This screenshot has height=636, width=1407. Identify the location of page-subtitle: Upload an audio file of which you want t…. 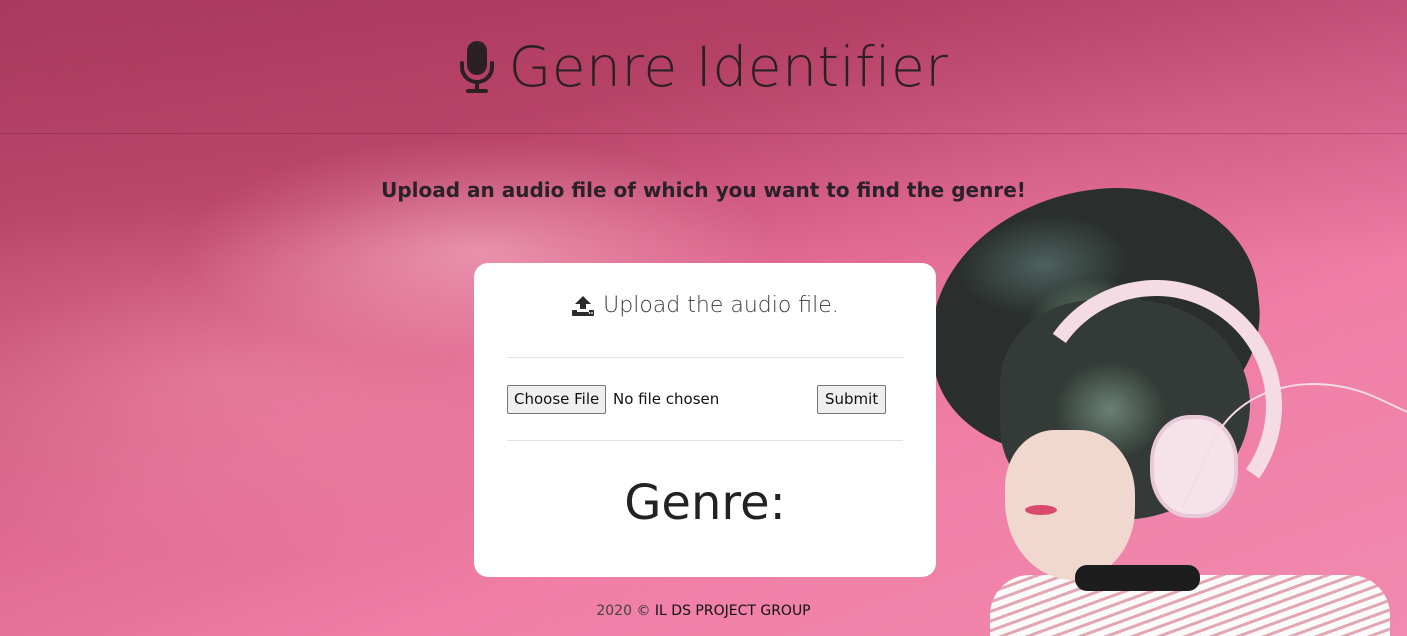
(703, 190).